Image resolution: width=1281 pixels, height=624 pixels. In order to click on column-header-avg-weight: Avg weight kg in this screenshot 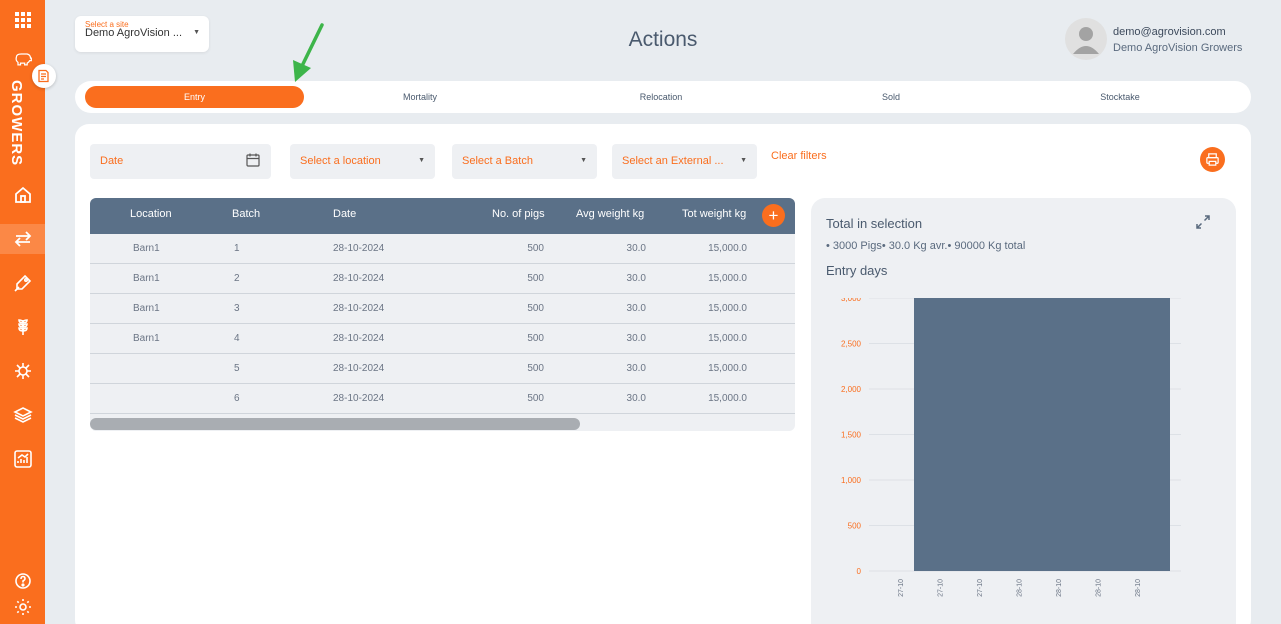, I will do `click(610, 214)`.